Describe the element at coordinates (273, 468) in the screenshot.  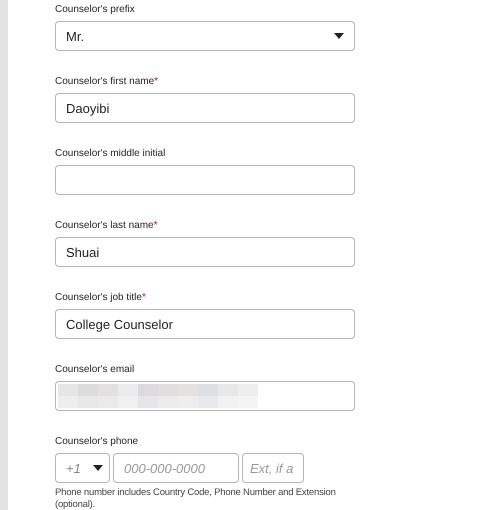
I see `extension-field: Ext, if a` at that location.